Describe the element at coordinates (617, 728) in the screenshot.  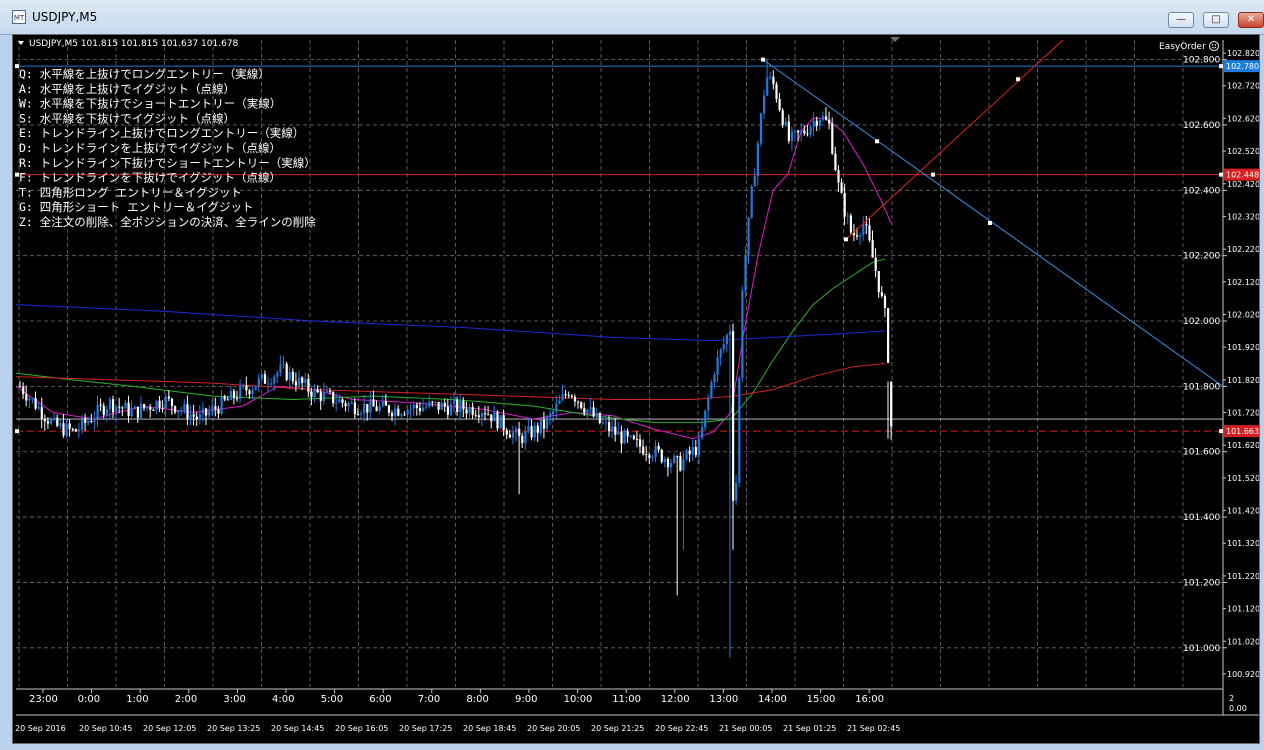
I see `date-label: 20 Sep 21:25` at that location.